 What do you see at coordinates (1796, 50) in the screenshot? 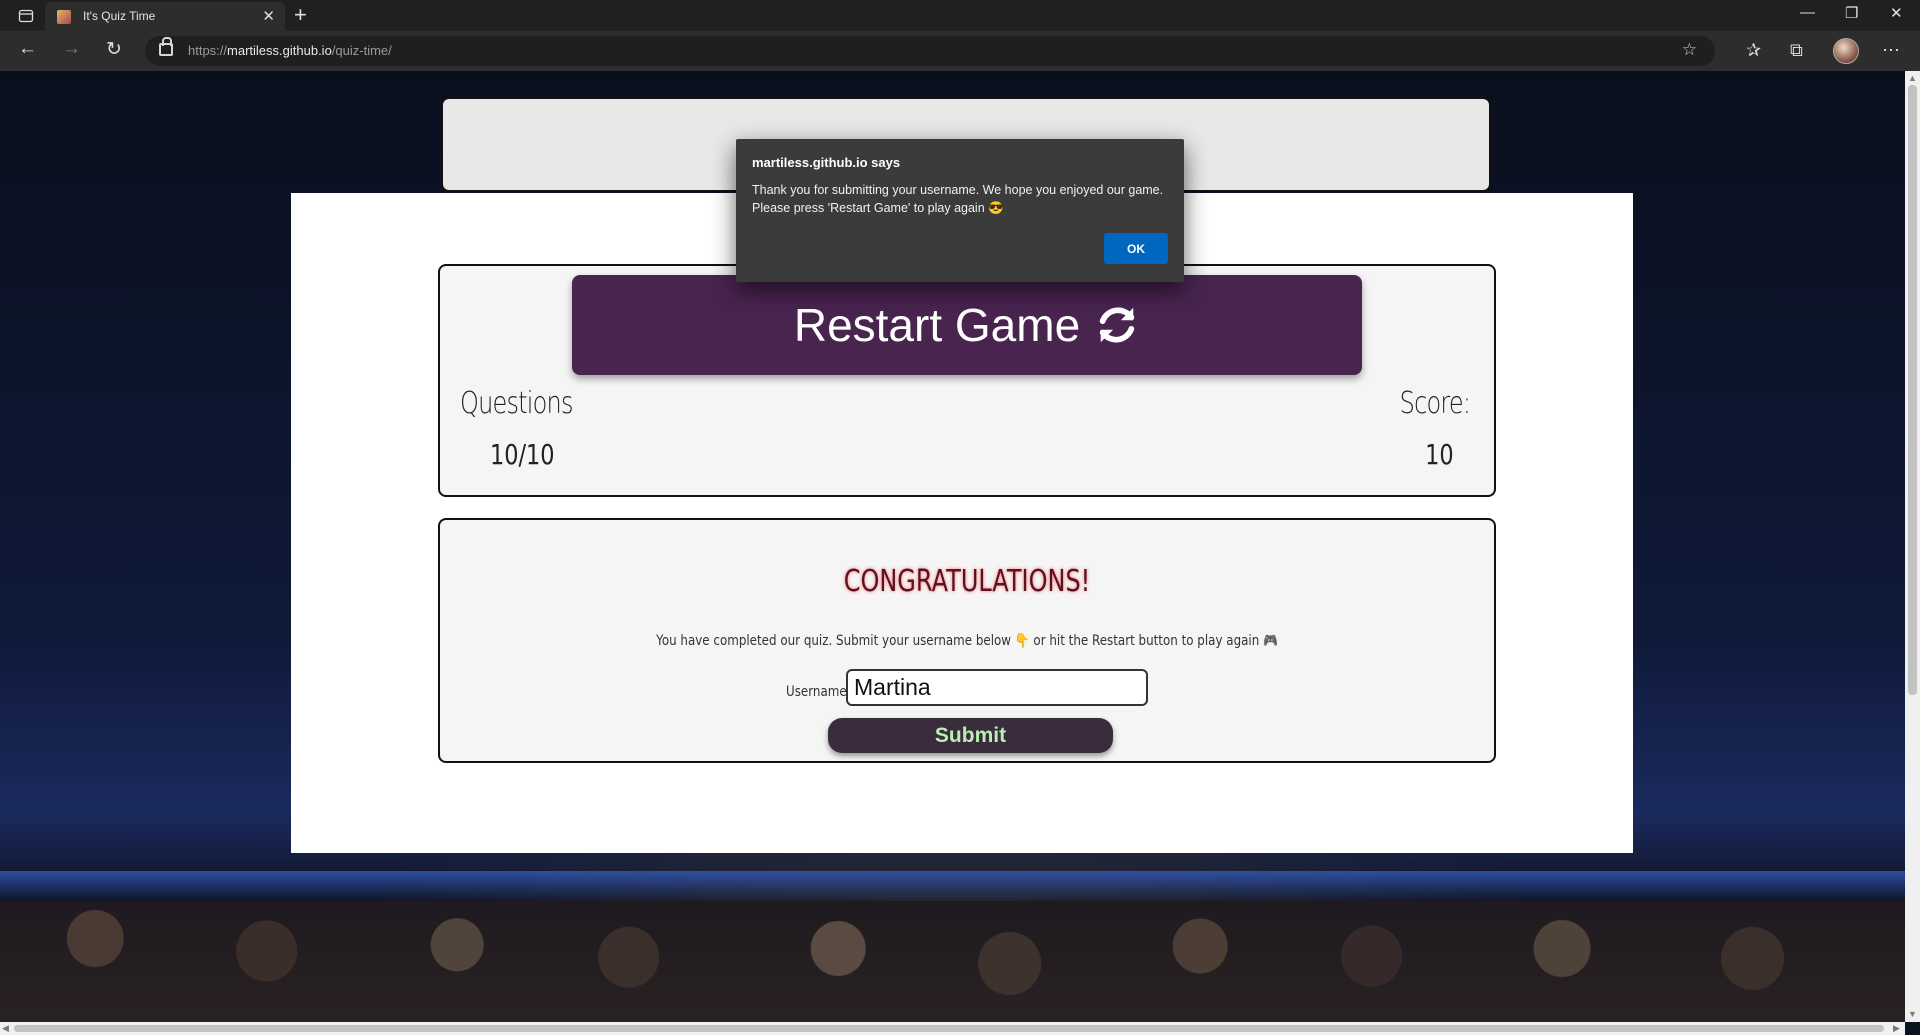
I see `collections-icon: ⧉` at bounding box center [1796, 50].